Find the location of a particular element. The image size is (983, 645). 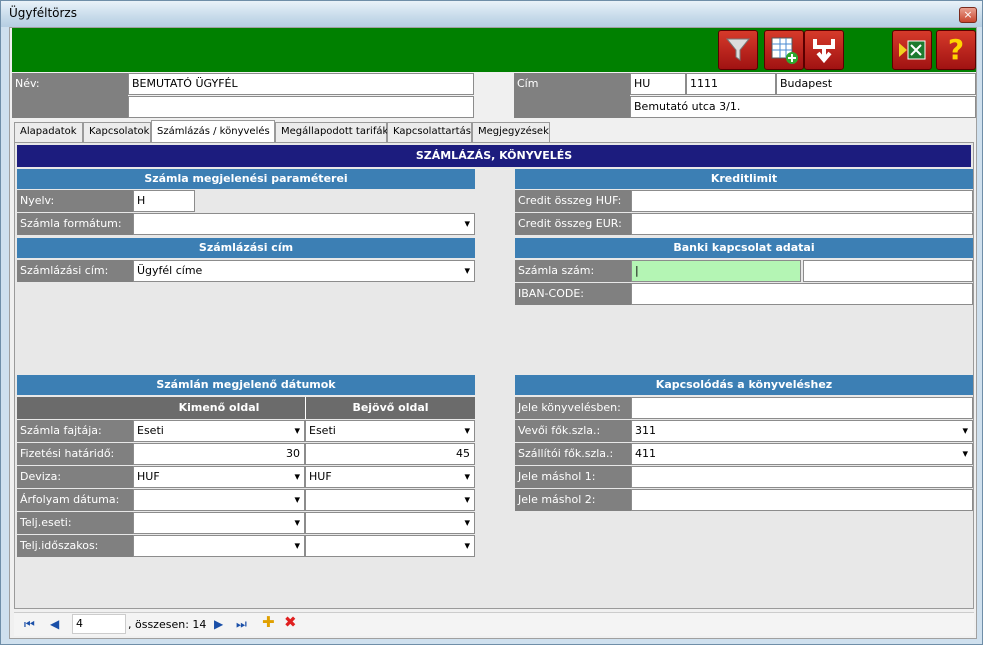

invoice-params-header: Számla megjelenési paraméterei is located at coordinates (246, 179).